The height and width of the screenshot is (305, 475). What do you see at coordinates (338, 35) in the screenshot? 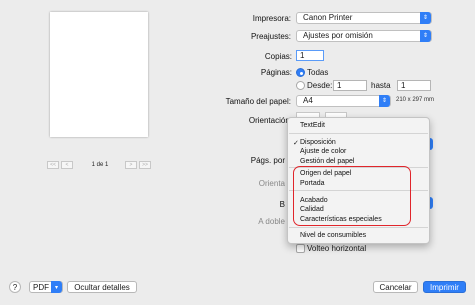
I see `presets-value: Ajustes por omisión` at bounding box center [338, 35].